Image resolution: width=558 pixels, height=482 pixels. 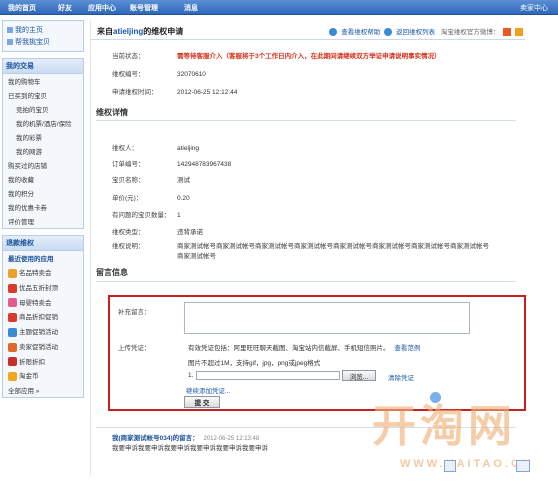 I want to click on sidebar-pick-items: 帮我挑宝贝, so click(x=32, y=42).